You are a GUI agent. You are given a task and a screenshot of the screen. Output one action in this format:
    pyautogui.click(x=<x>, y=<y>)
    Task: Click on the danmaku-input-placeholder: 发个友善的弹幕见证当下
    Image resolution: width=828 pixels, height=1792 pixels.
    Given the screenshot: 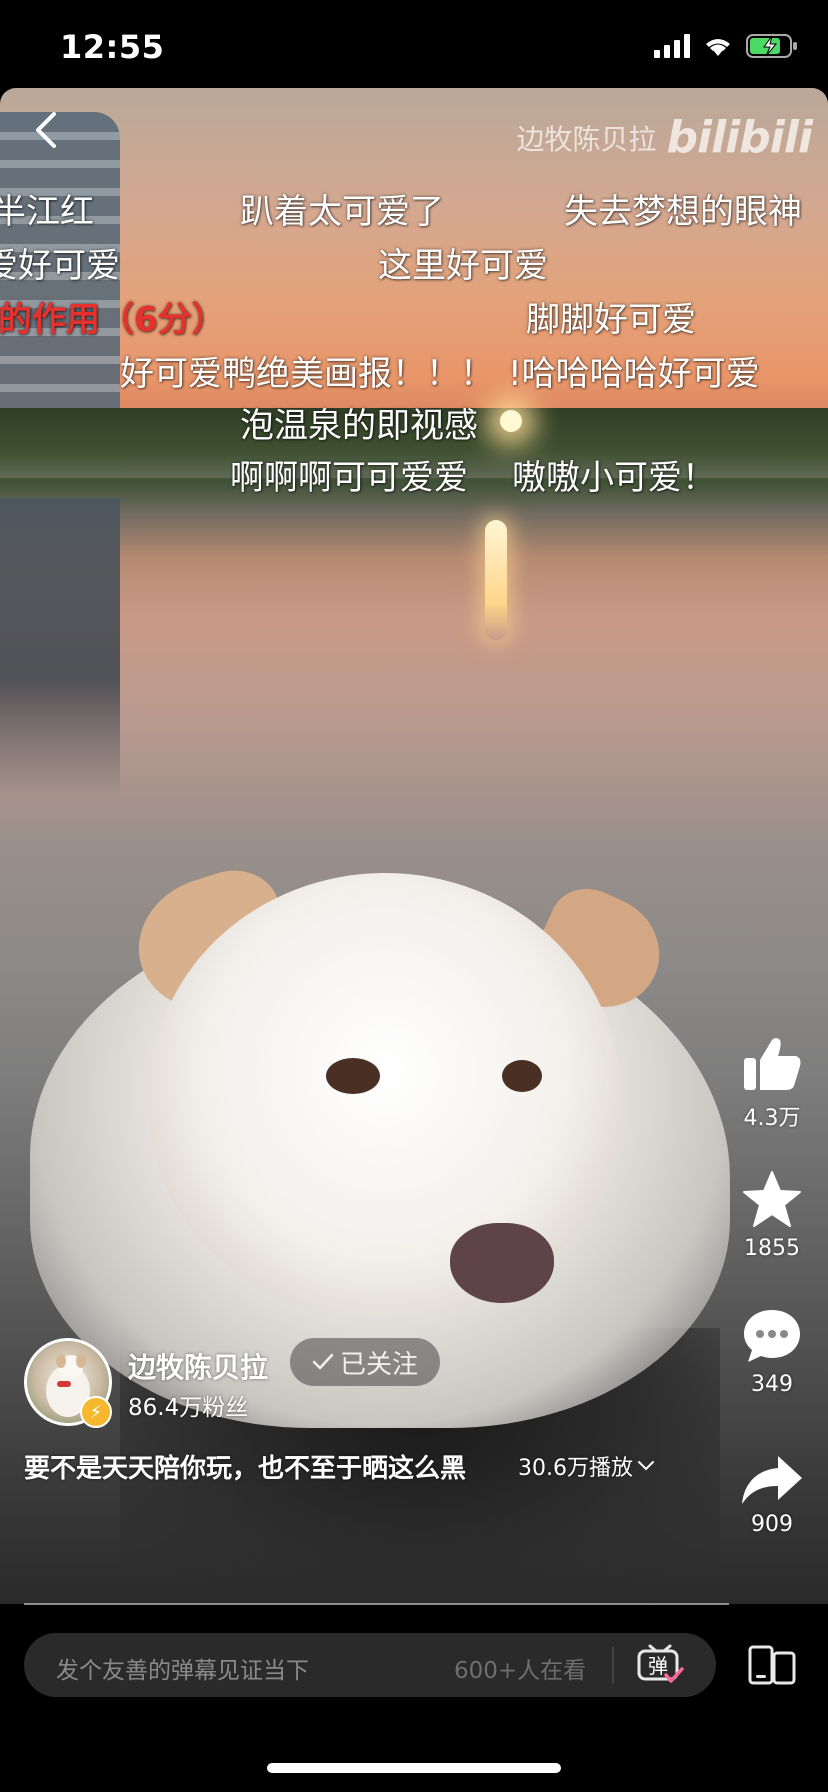 What is the action you would take?
    pyautogui.click(x=182, y=1671)
    